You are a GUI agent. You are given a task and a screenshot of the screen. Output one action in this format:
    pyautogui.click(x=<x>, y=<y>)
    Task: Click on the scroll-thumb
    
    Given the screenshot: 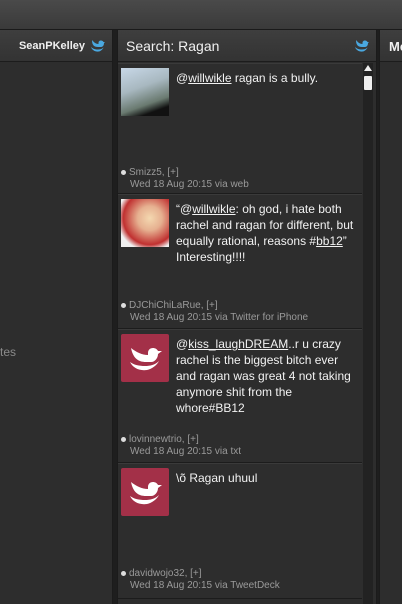 What is the action you would take?
    pyautogui.click(x=368, y=83)
    